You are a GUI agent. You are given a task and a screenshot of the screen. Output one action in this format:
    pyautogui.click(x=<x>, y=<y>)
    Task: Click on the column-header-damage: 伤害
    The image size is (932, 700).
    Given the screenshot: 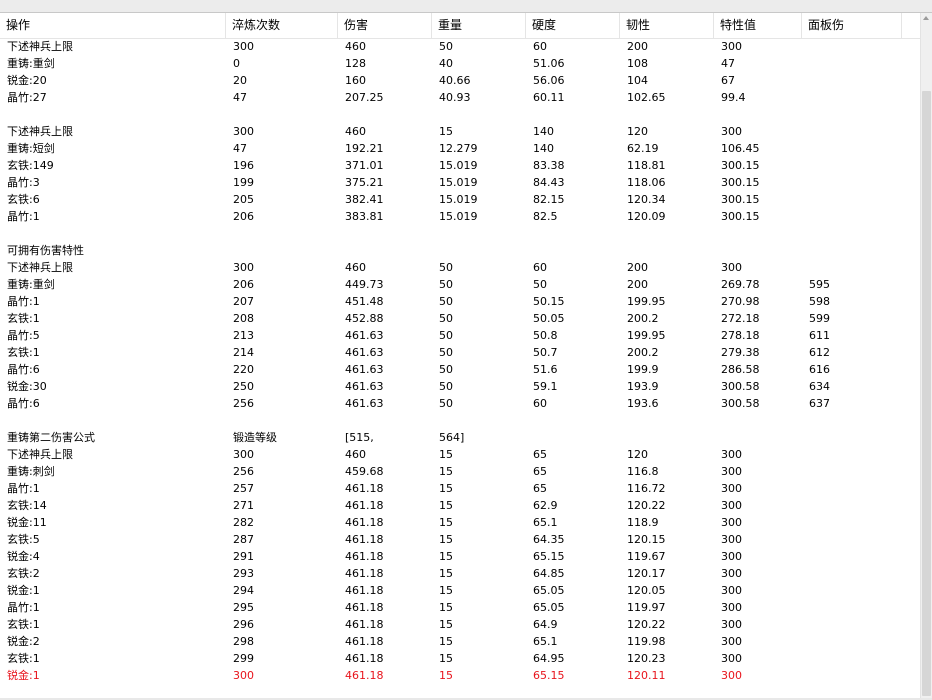 What is the action you would take?
    pyautogui.click(x=385, y=25)
    